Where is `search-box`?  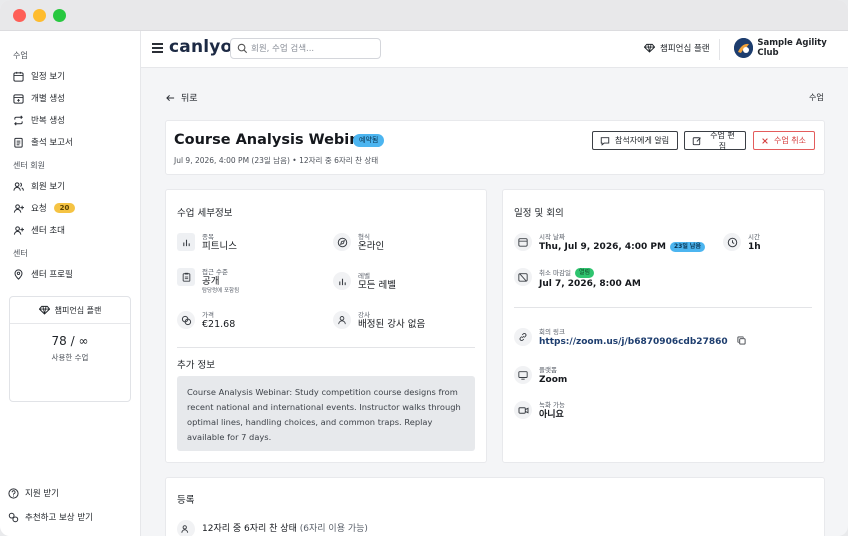
search-box is located at coordinates (305, 48).